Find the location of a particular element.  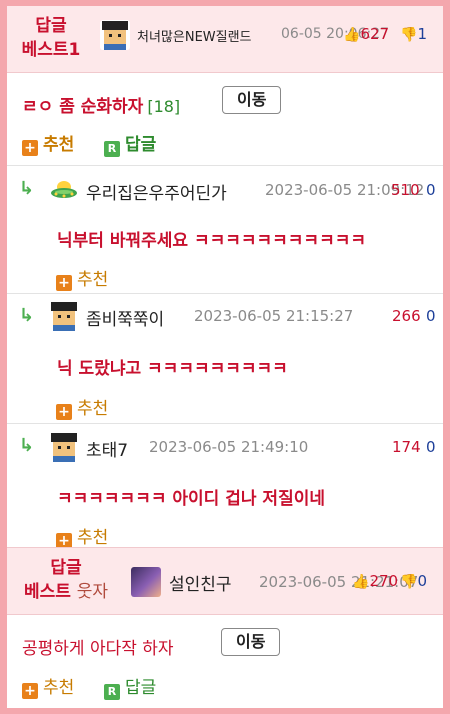

comment-date: 2023-06-05 21:15:27 is located at coordinates (274, 316).